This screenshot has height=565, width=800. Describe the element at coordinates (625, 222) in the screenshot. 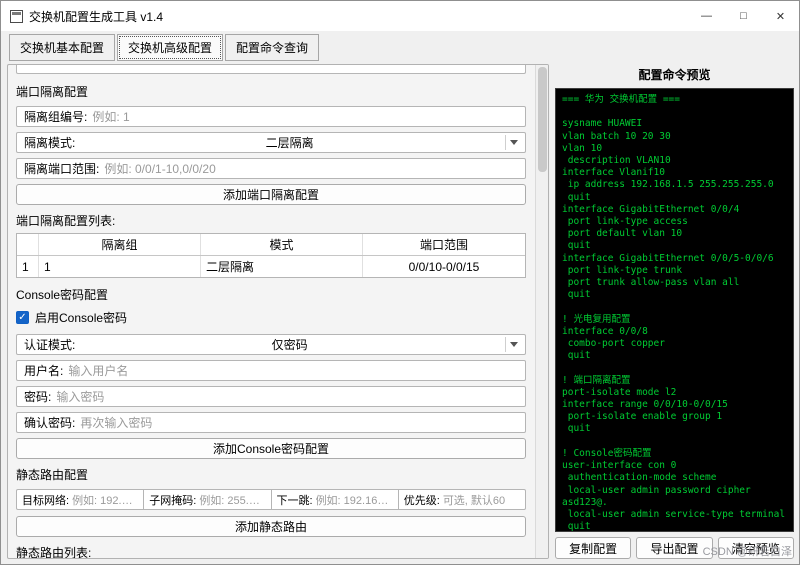

I see `terminal-line: port link-type access` at that location.